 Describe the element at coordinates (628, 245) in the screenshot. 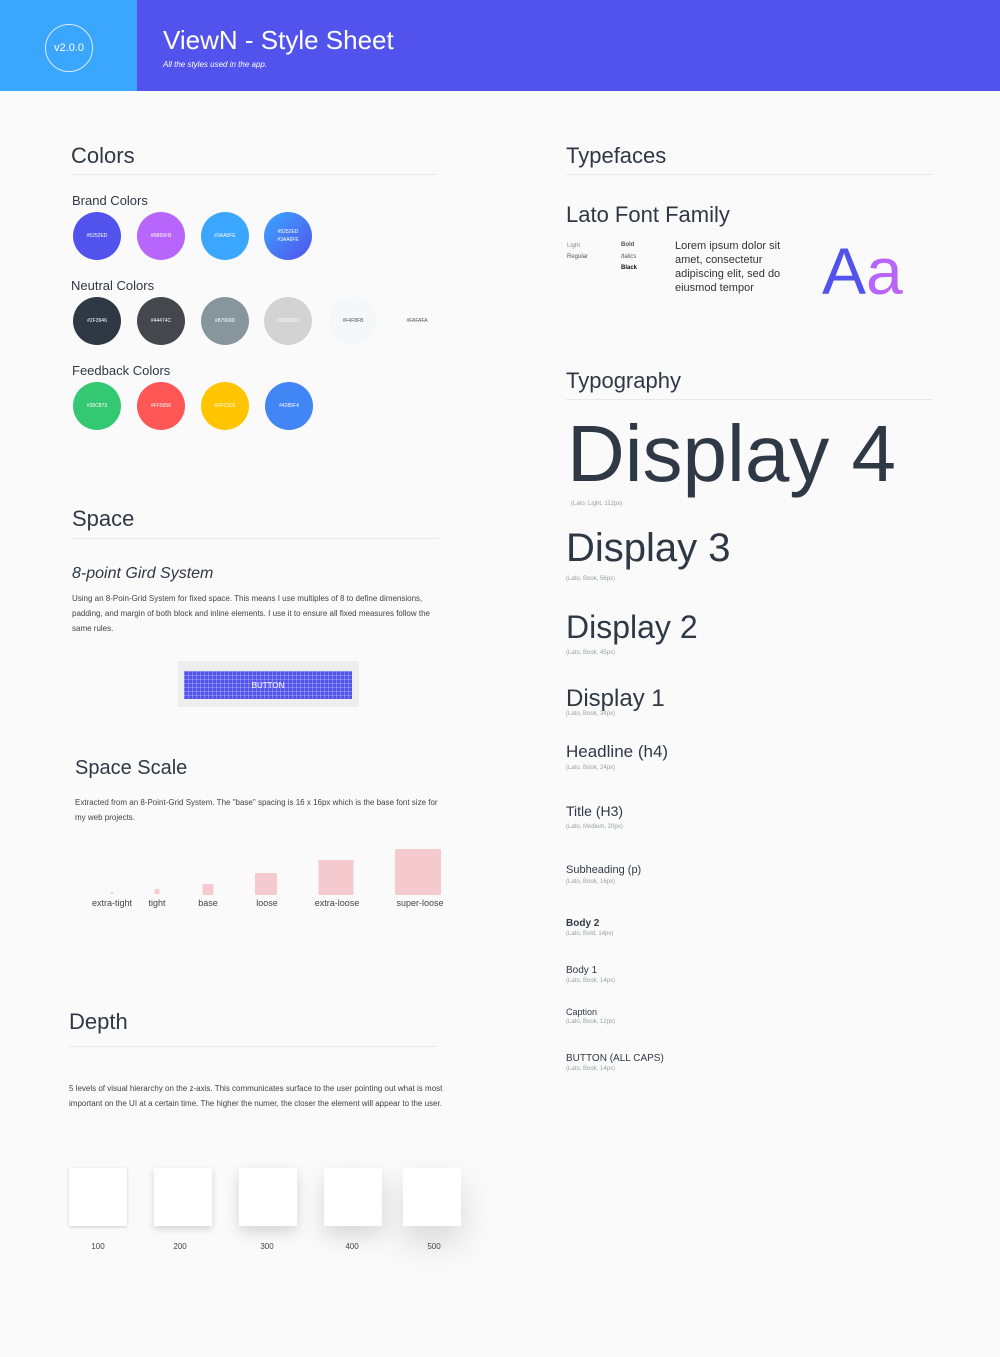

I see `weight-bold: Bold` at that location.